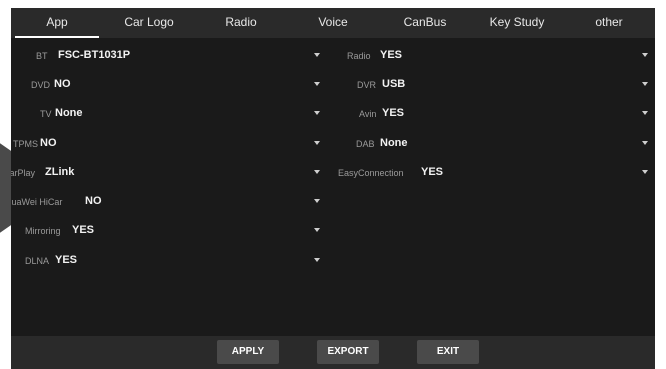 This screenshot has width=666, height=369. What do you see at coordinates (488, 56) in the screenshot?
I see `setting-row-radio: Radio YES` at bounding box center [488, 56].